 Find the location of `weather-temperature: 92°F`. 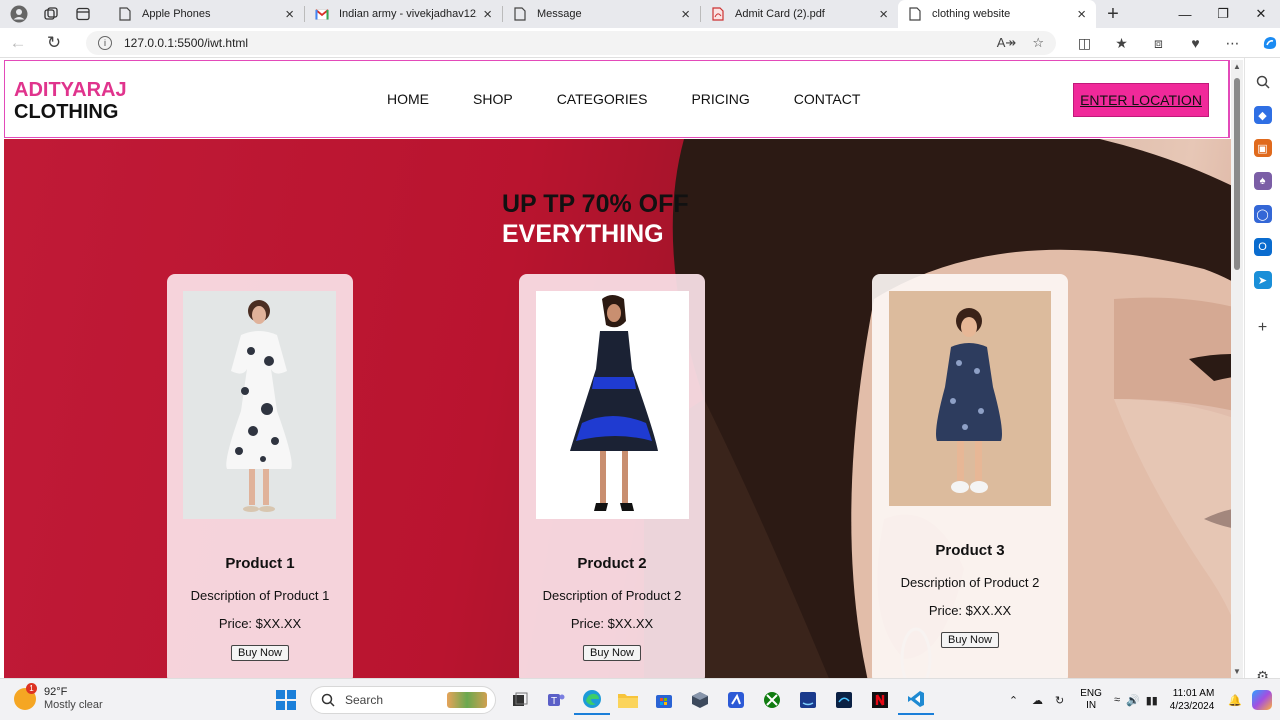

weather-temperature: 92°F is located at coordinates (56, 692).